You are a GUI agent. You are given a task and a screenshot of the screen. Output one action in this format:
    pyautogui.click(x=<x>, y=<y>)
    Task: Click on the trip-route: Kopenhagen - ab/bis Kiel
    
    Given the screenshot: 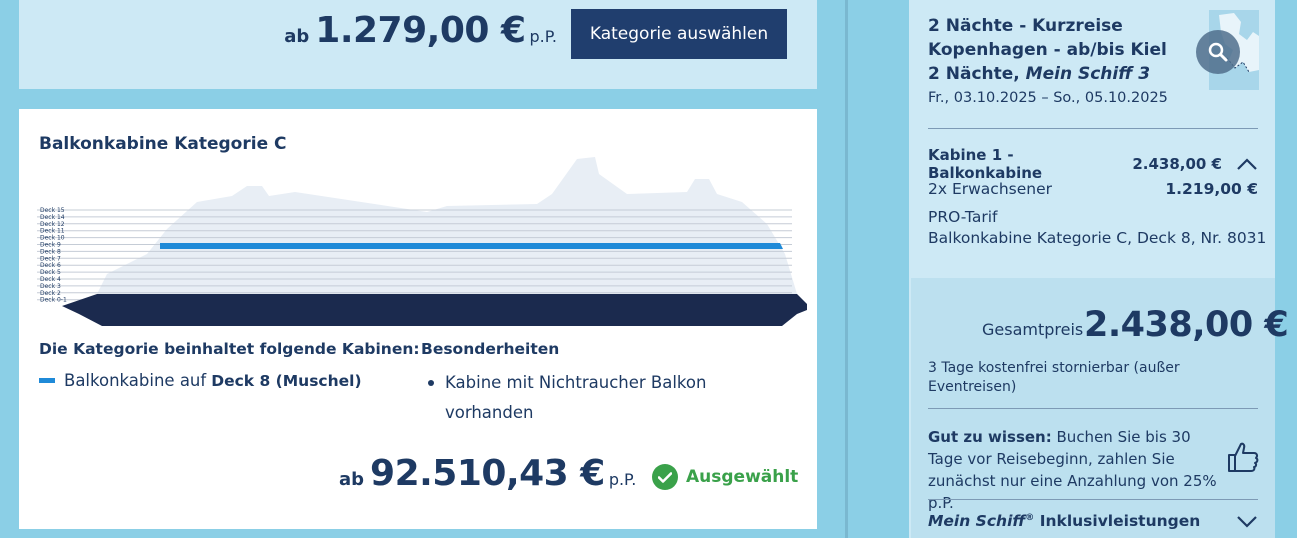 What is the action you would take?
    pyautogui.click(x=1047, y=50)
    